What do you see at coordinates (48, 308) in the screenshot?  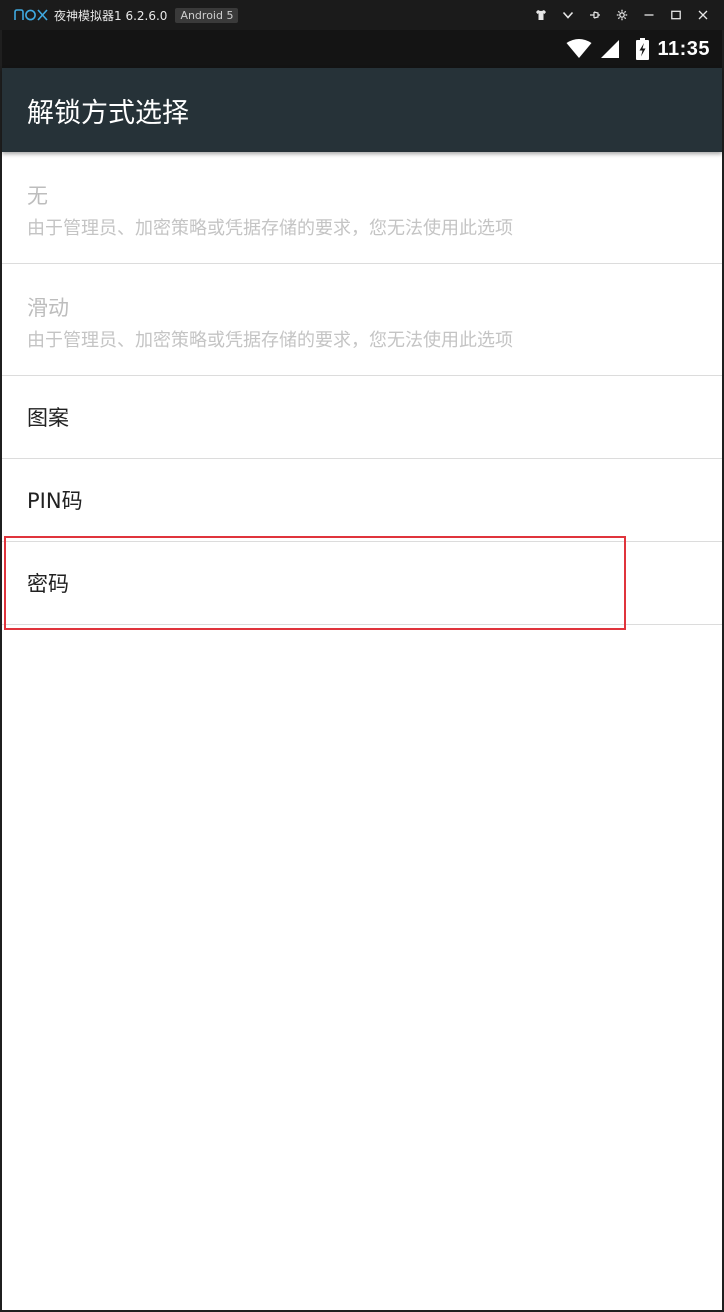 I see `option-title: 滑动` at bounding box center [48, 308].